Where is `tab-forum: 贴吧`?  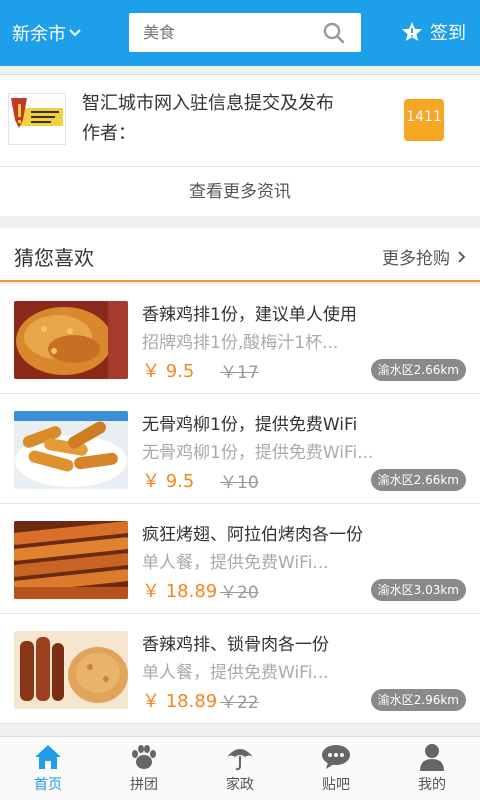
tab-forum: 贴吧 is located at coordinates (336, 768).